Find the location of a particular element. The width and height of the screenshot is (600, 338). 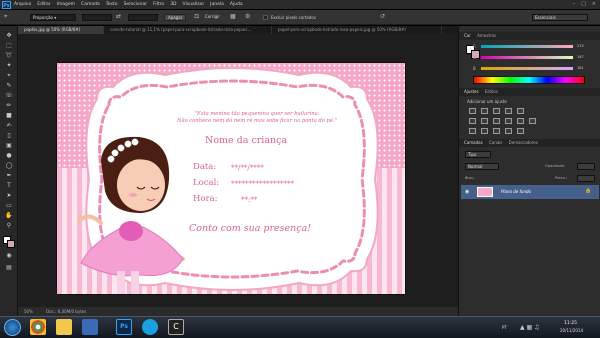

marquee-tool-icon: ⬚ is located at coordinates (9, 46).